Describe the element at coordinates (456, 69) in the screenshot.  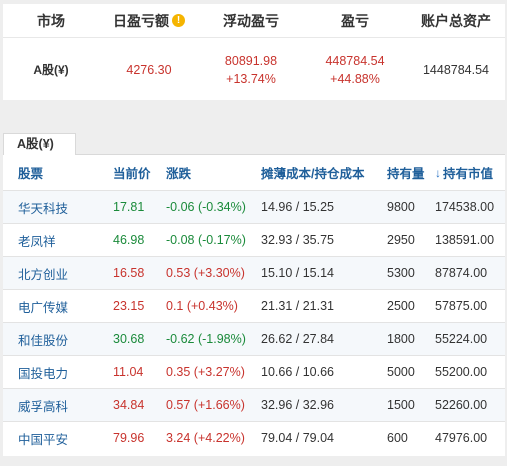
I see `total-assets-value: 1448784.54` at that location.